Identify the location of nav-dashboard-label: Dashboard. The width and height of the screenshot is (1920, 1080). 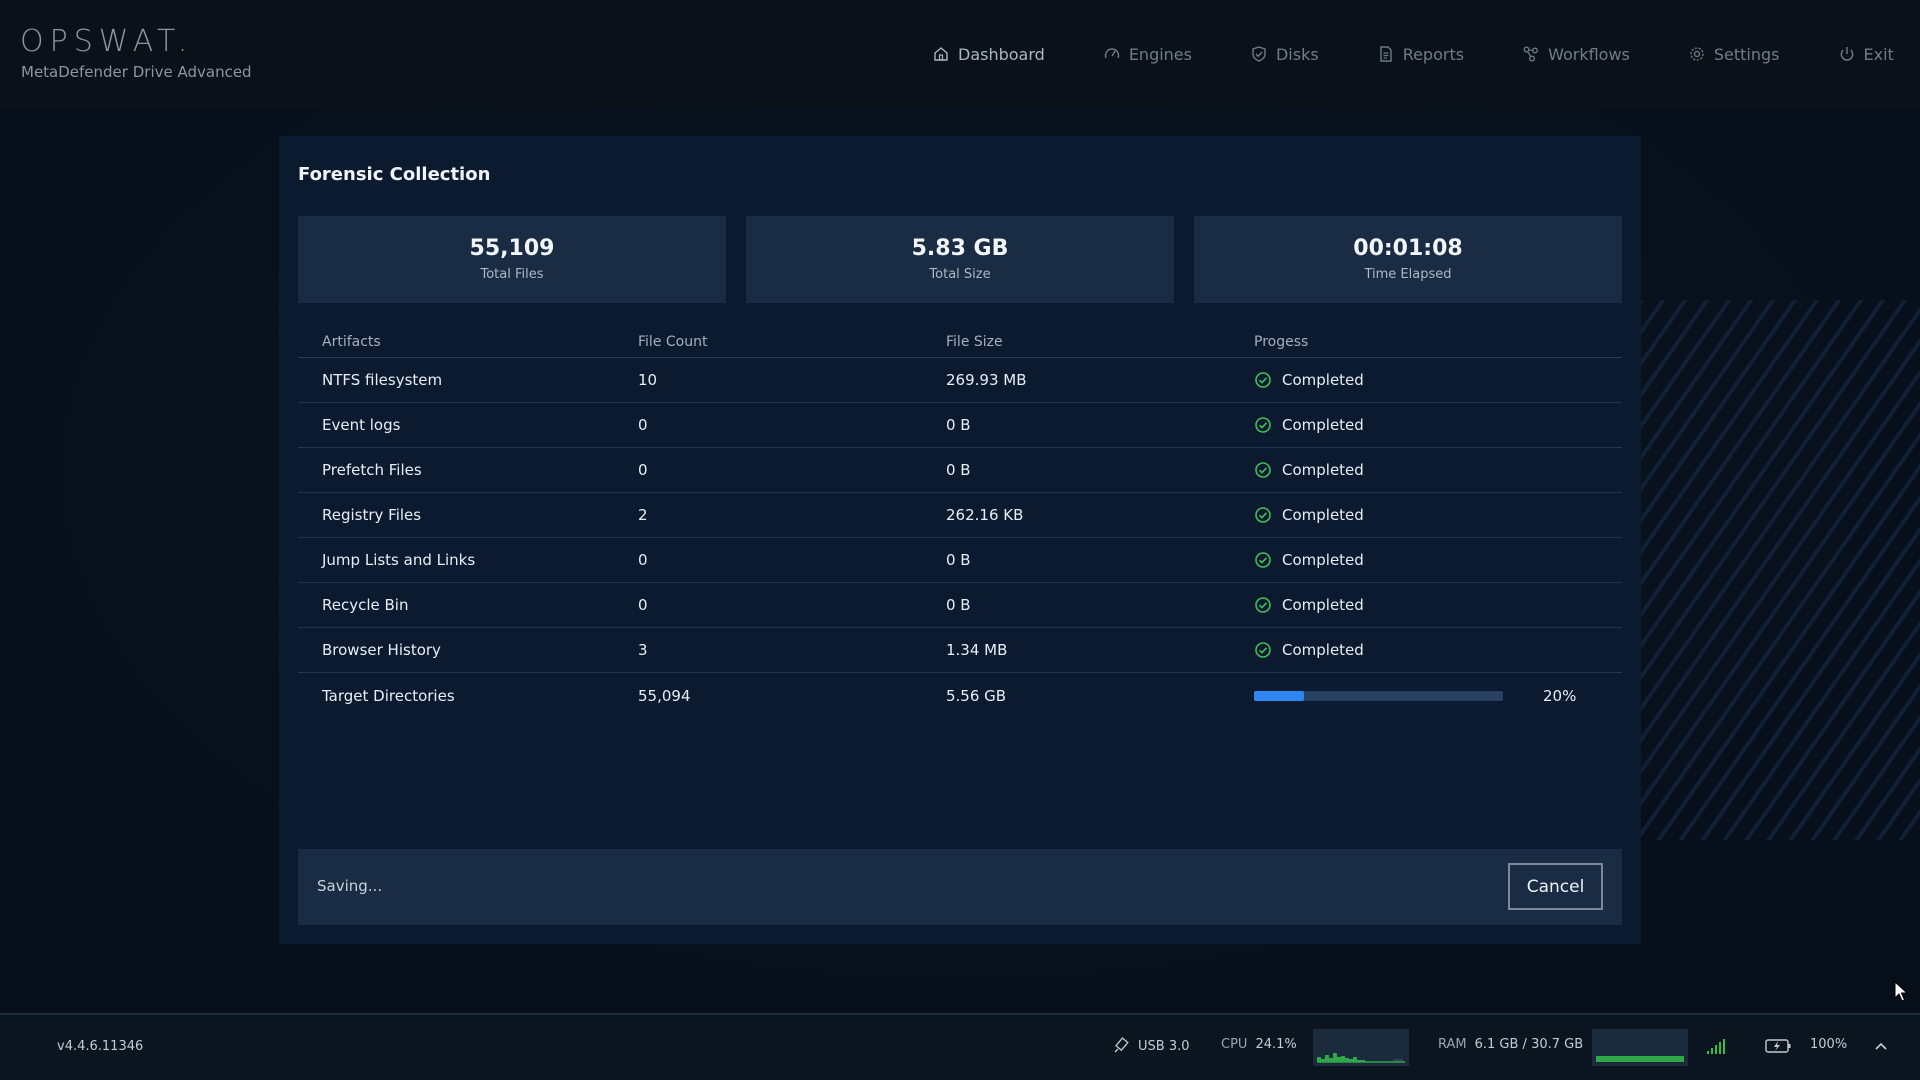
(1001, 54).